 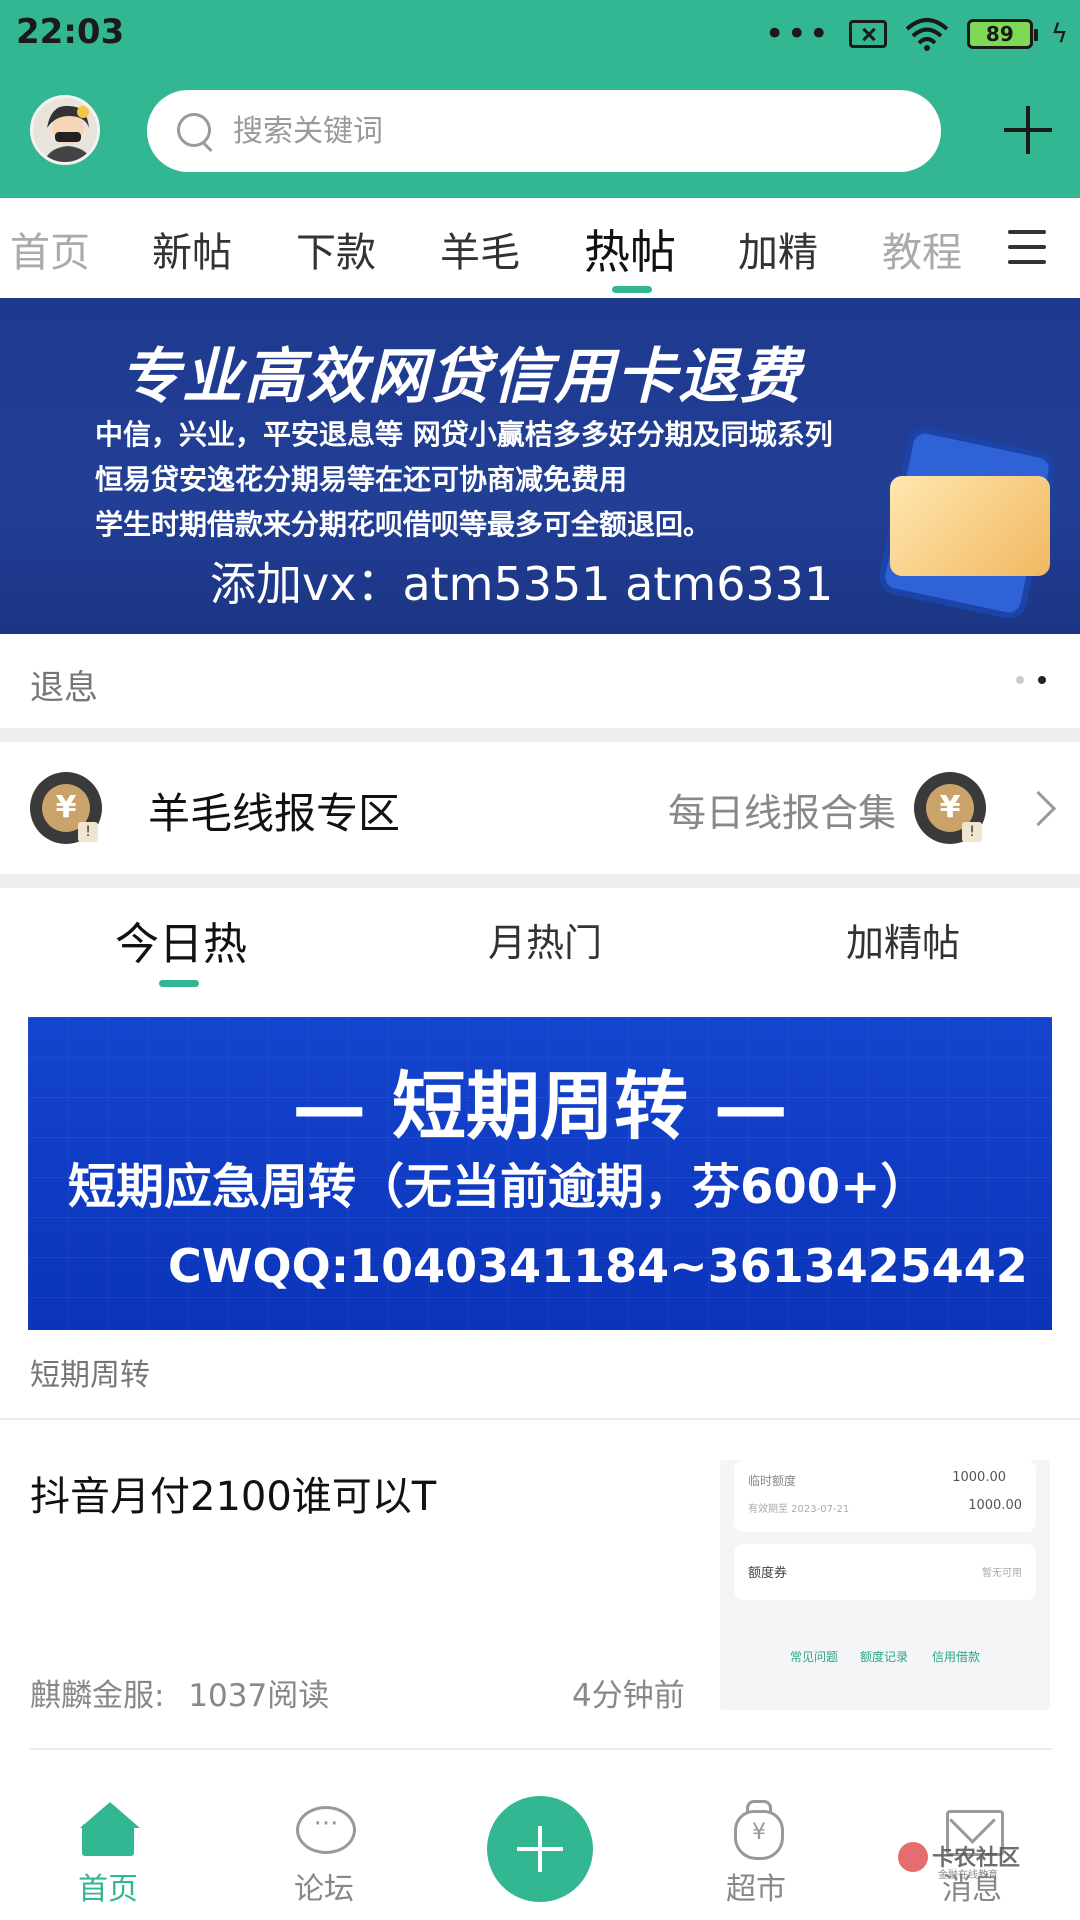 I want to click on banner-line: 学生时期借款来分期花呗借呗等最多可全额退回。, so click(x=403, y=524).